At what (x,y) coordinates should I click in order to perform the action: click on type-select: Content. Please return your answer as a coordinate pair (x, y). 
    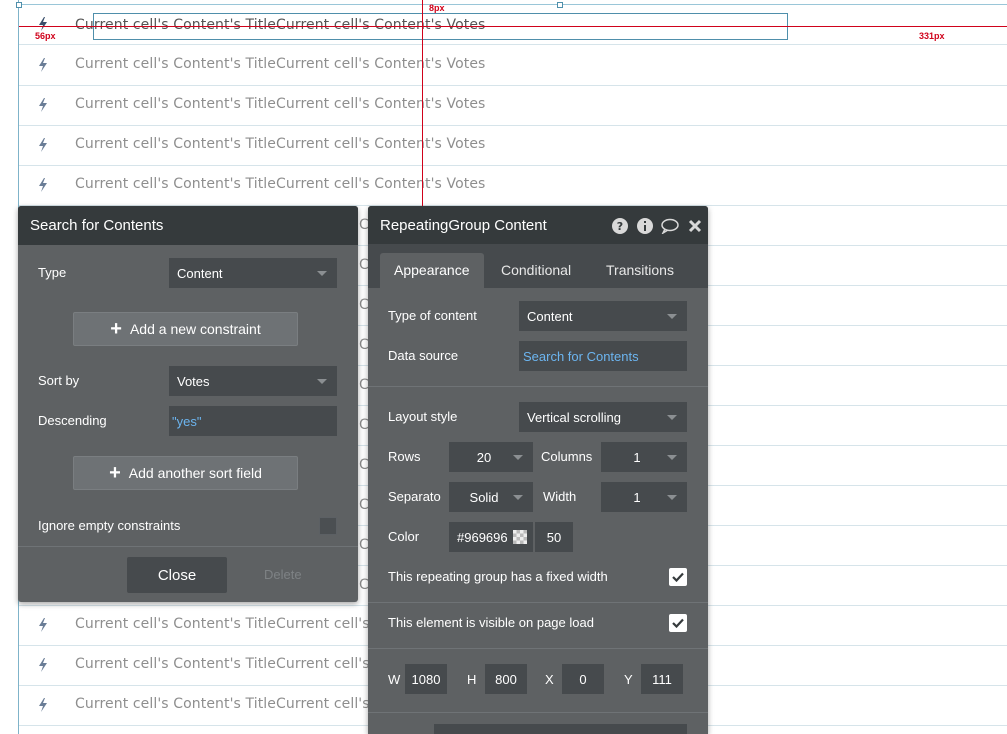
    Looking at the image, I should click on (253, 273).